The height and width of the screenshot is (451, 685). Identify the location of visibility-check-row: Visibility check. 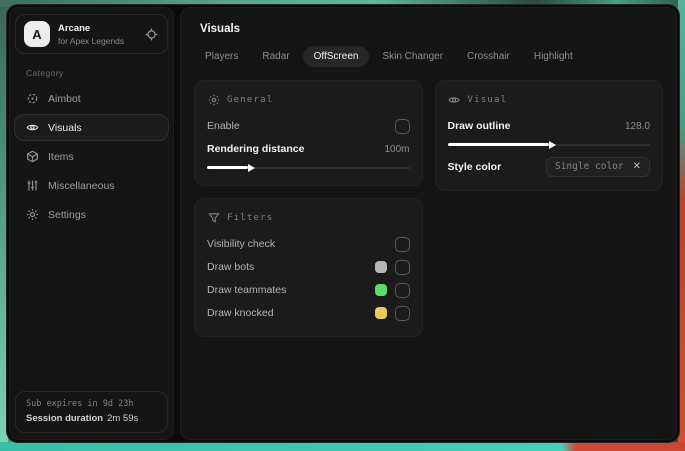
(308, 244).